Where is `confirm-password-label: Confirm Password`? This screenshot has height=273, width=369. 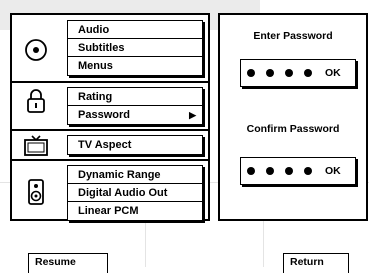
confirm-password-label: Confirm Password is located at coordinates (293, 129).